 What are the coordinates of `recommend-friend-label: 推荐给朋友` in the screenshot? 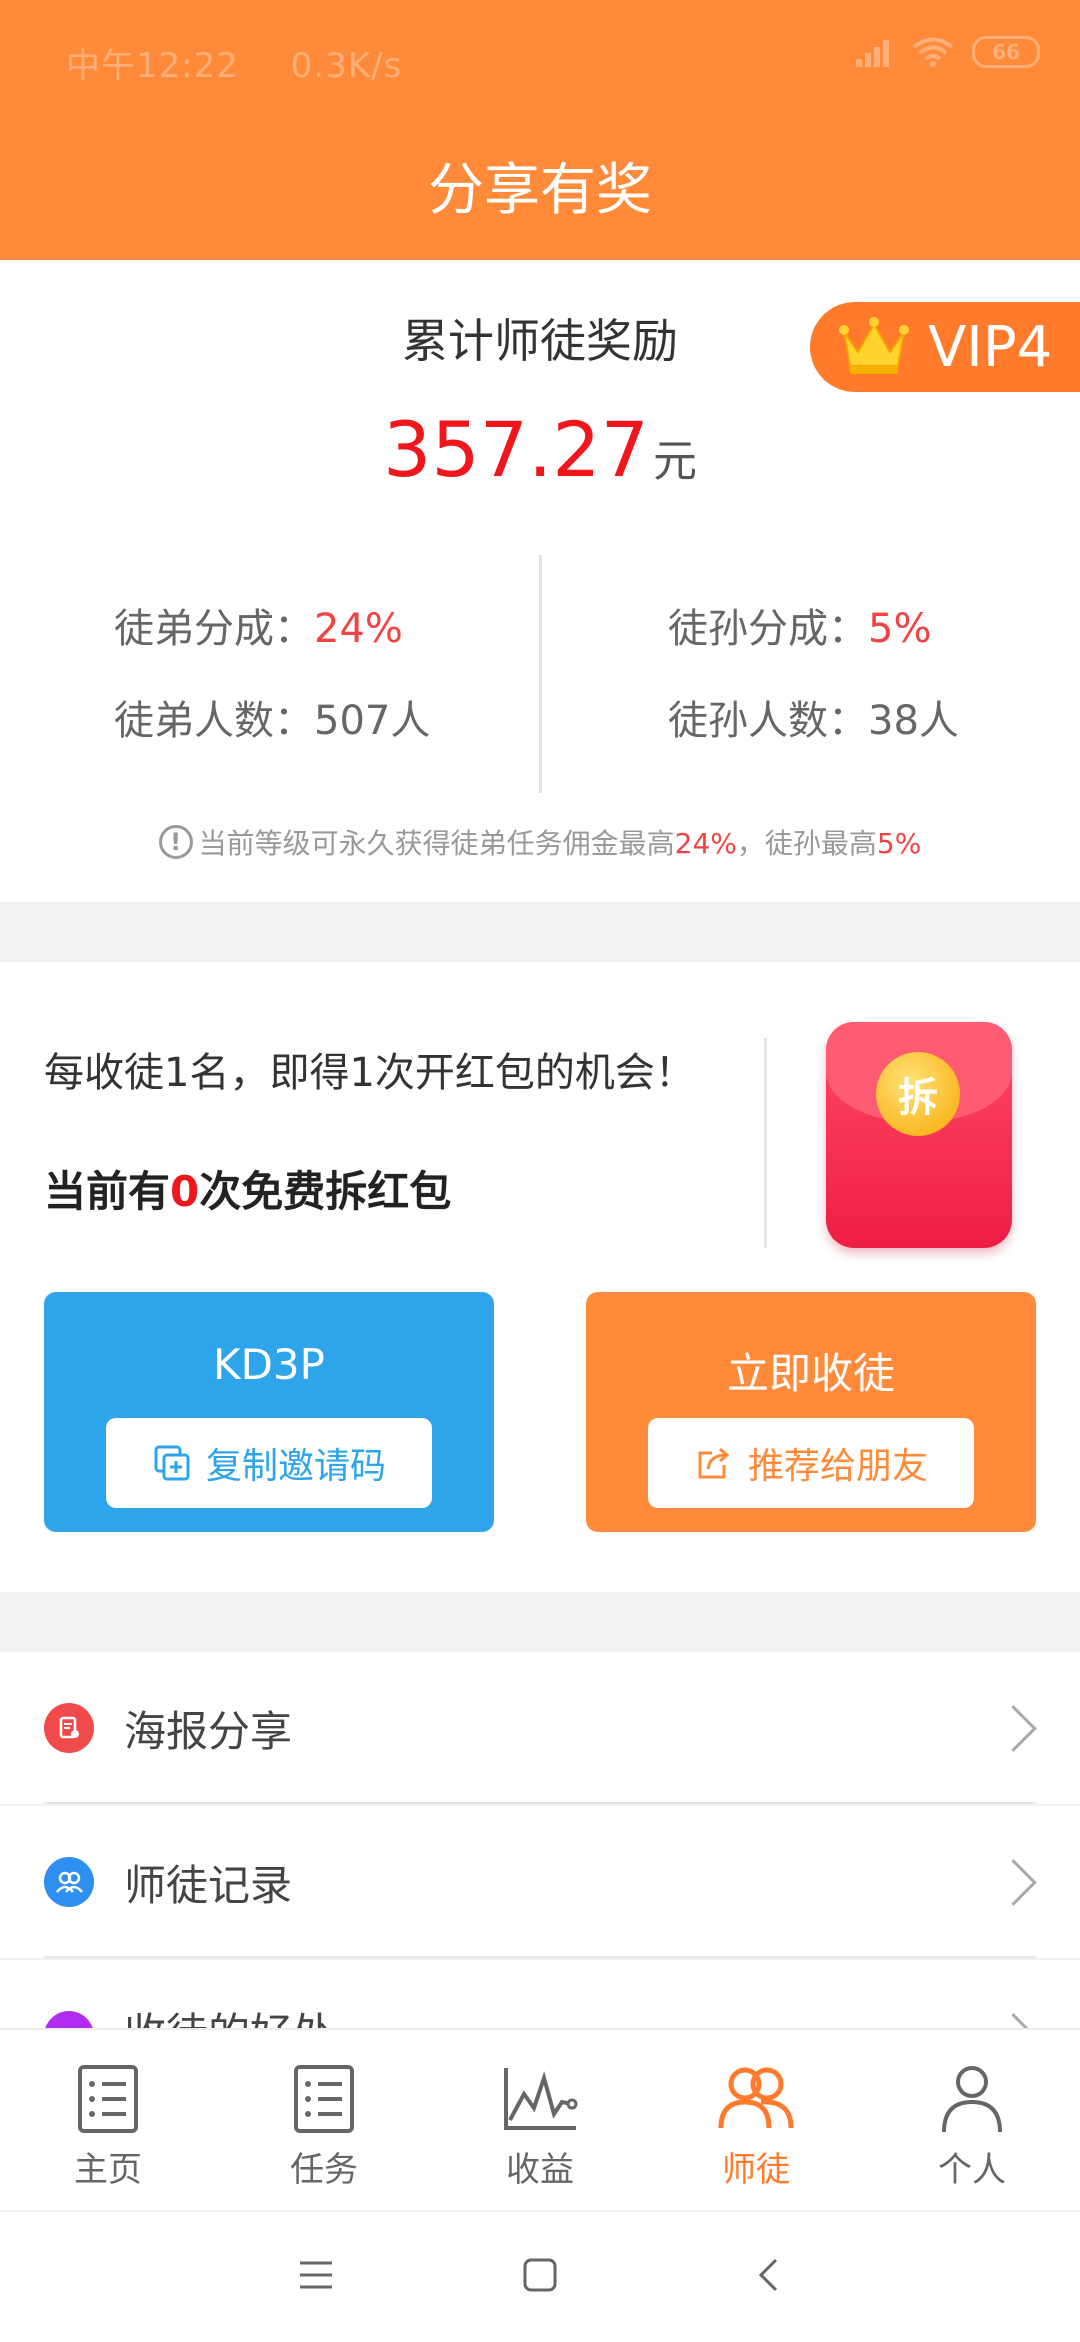 It's located at (837, 1466).